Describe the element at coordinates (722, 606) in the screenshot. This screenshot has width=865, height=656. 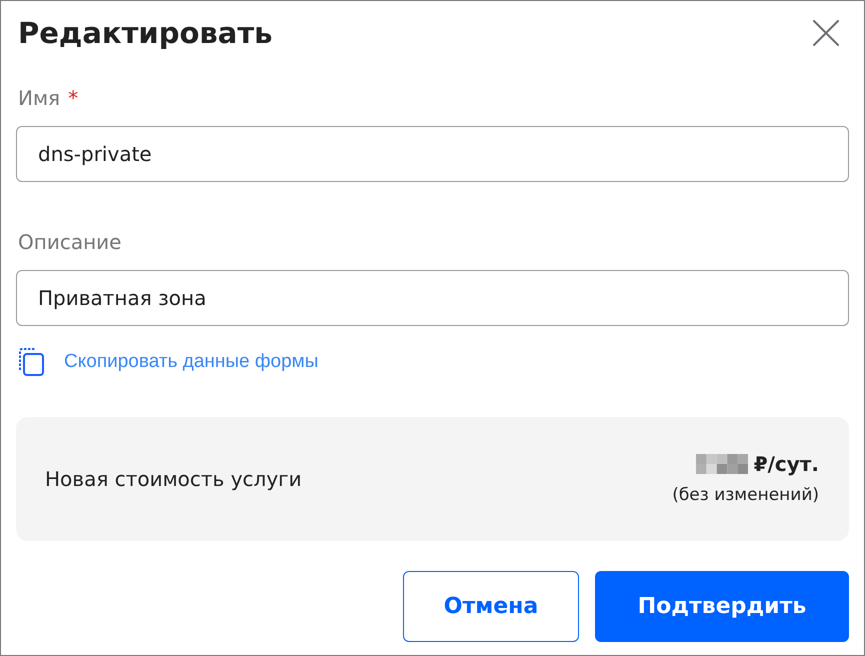
I see `confirm-button: Подтвердить` at that location.